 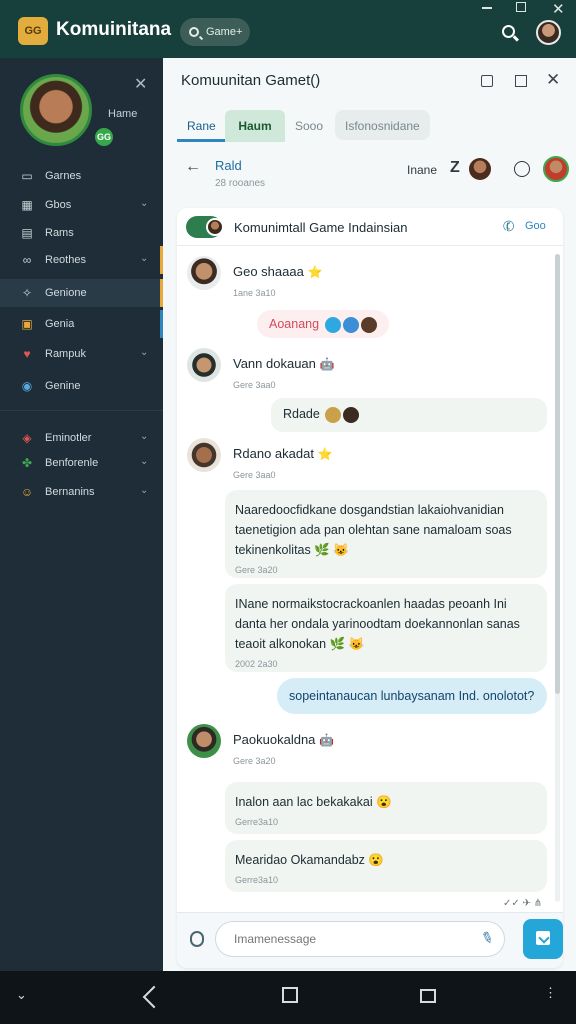 I want to click on minimize-button, so click(x=487, y=8).